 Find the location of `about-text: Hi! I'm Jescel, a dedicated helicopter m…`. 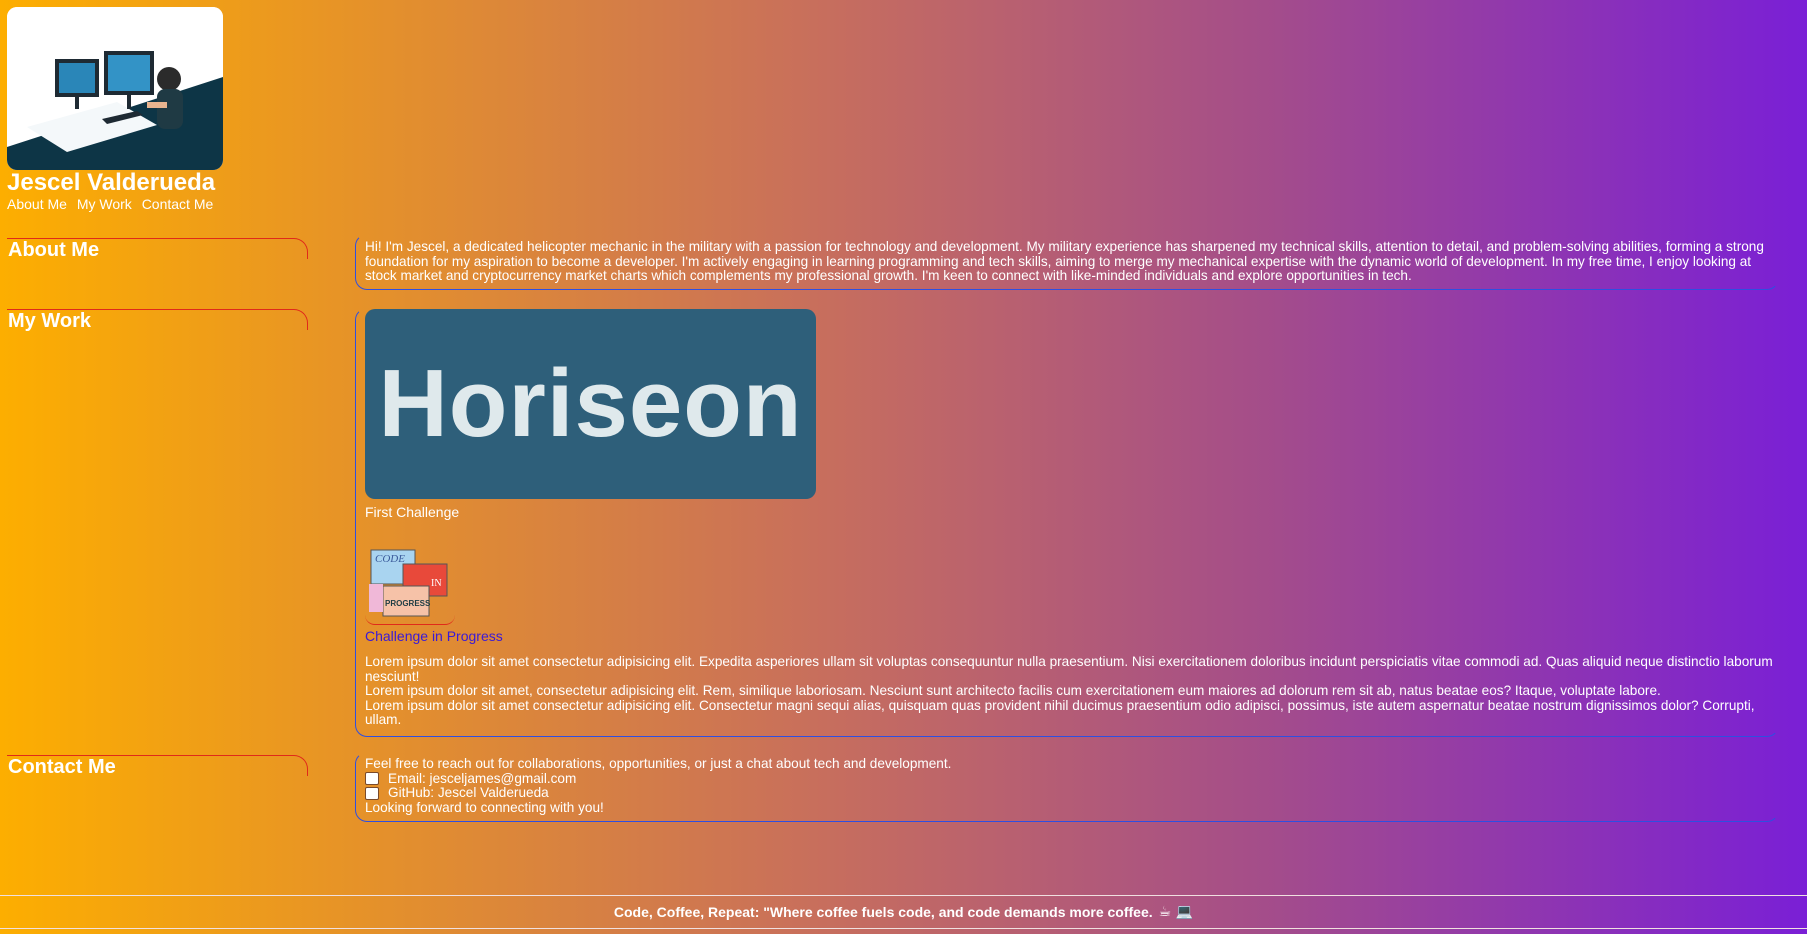

about-text: Hi! I'm Jescel, a dedicated helicopter m… is located at coordinates (1064, 261).